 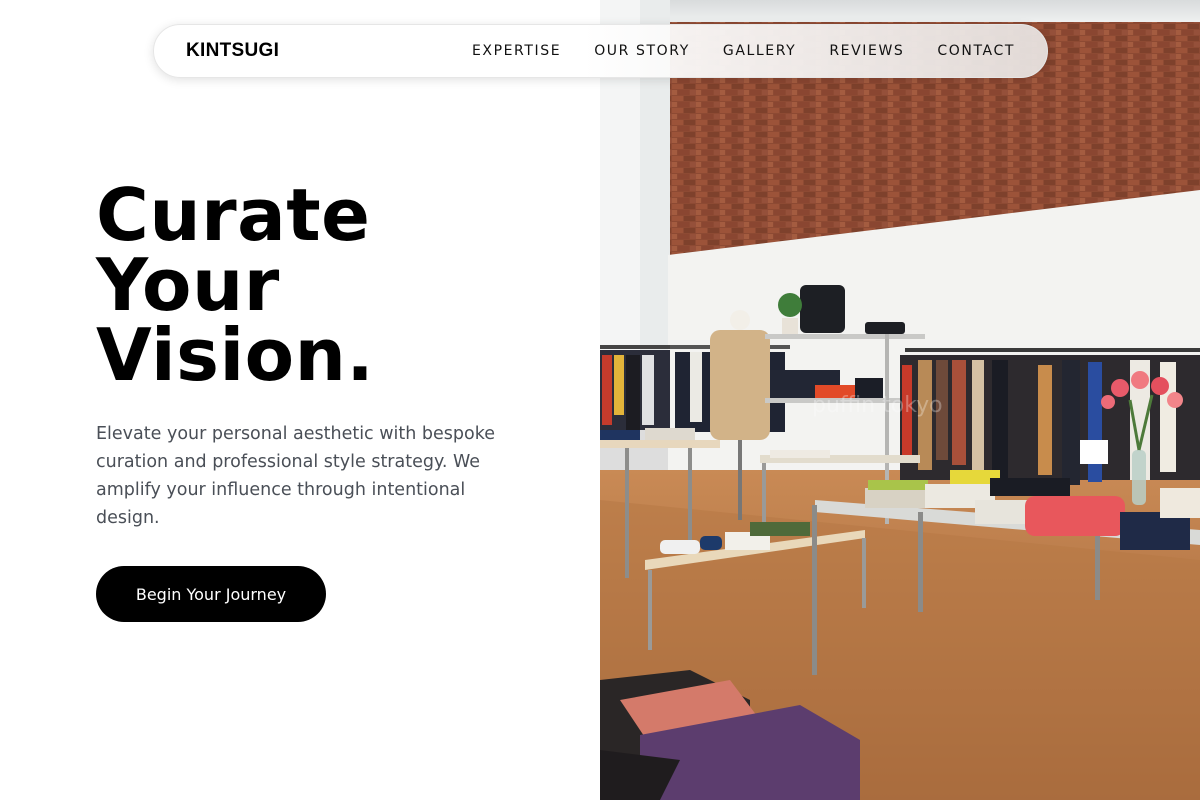 What do you see at coordinates (642, 51) in the screenshot?
I see `nav-link-our-story: OUR STORY` at bounding box center [642, 51].